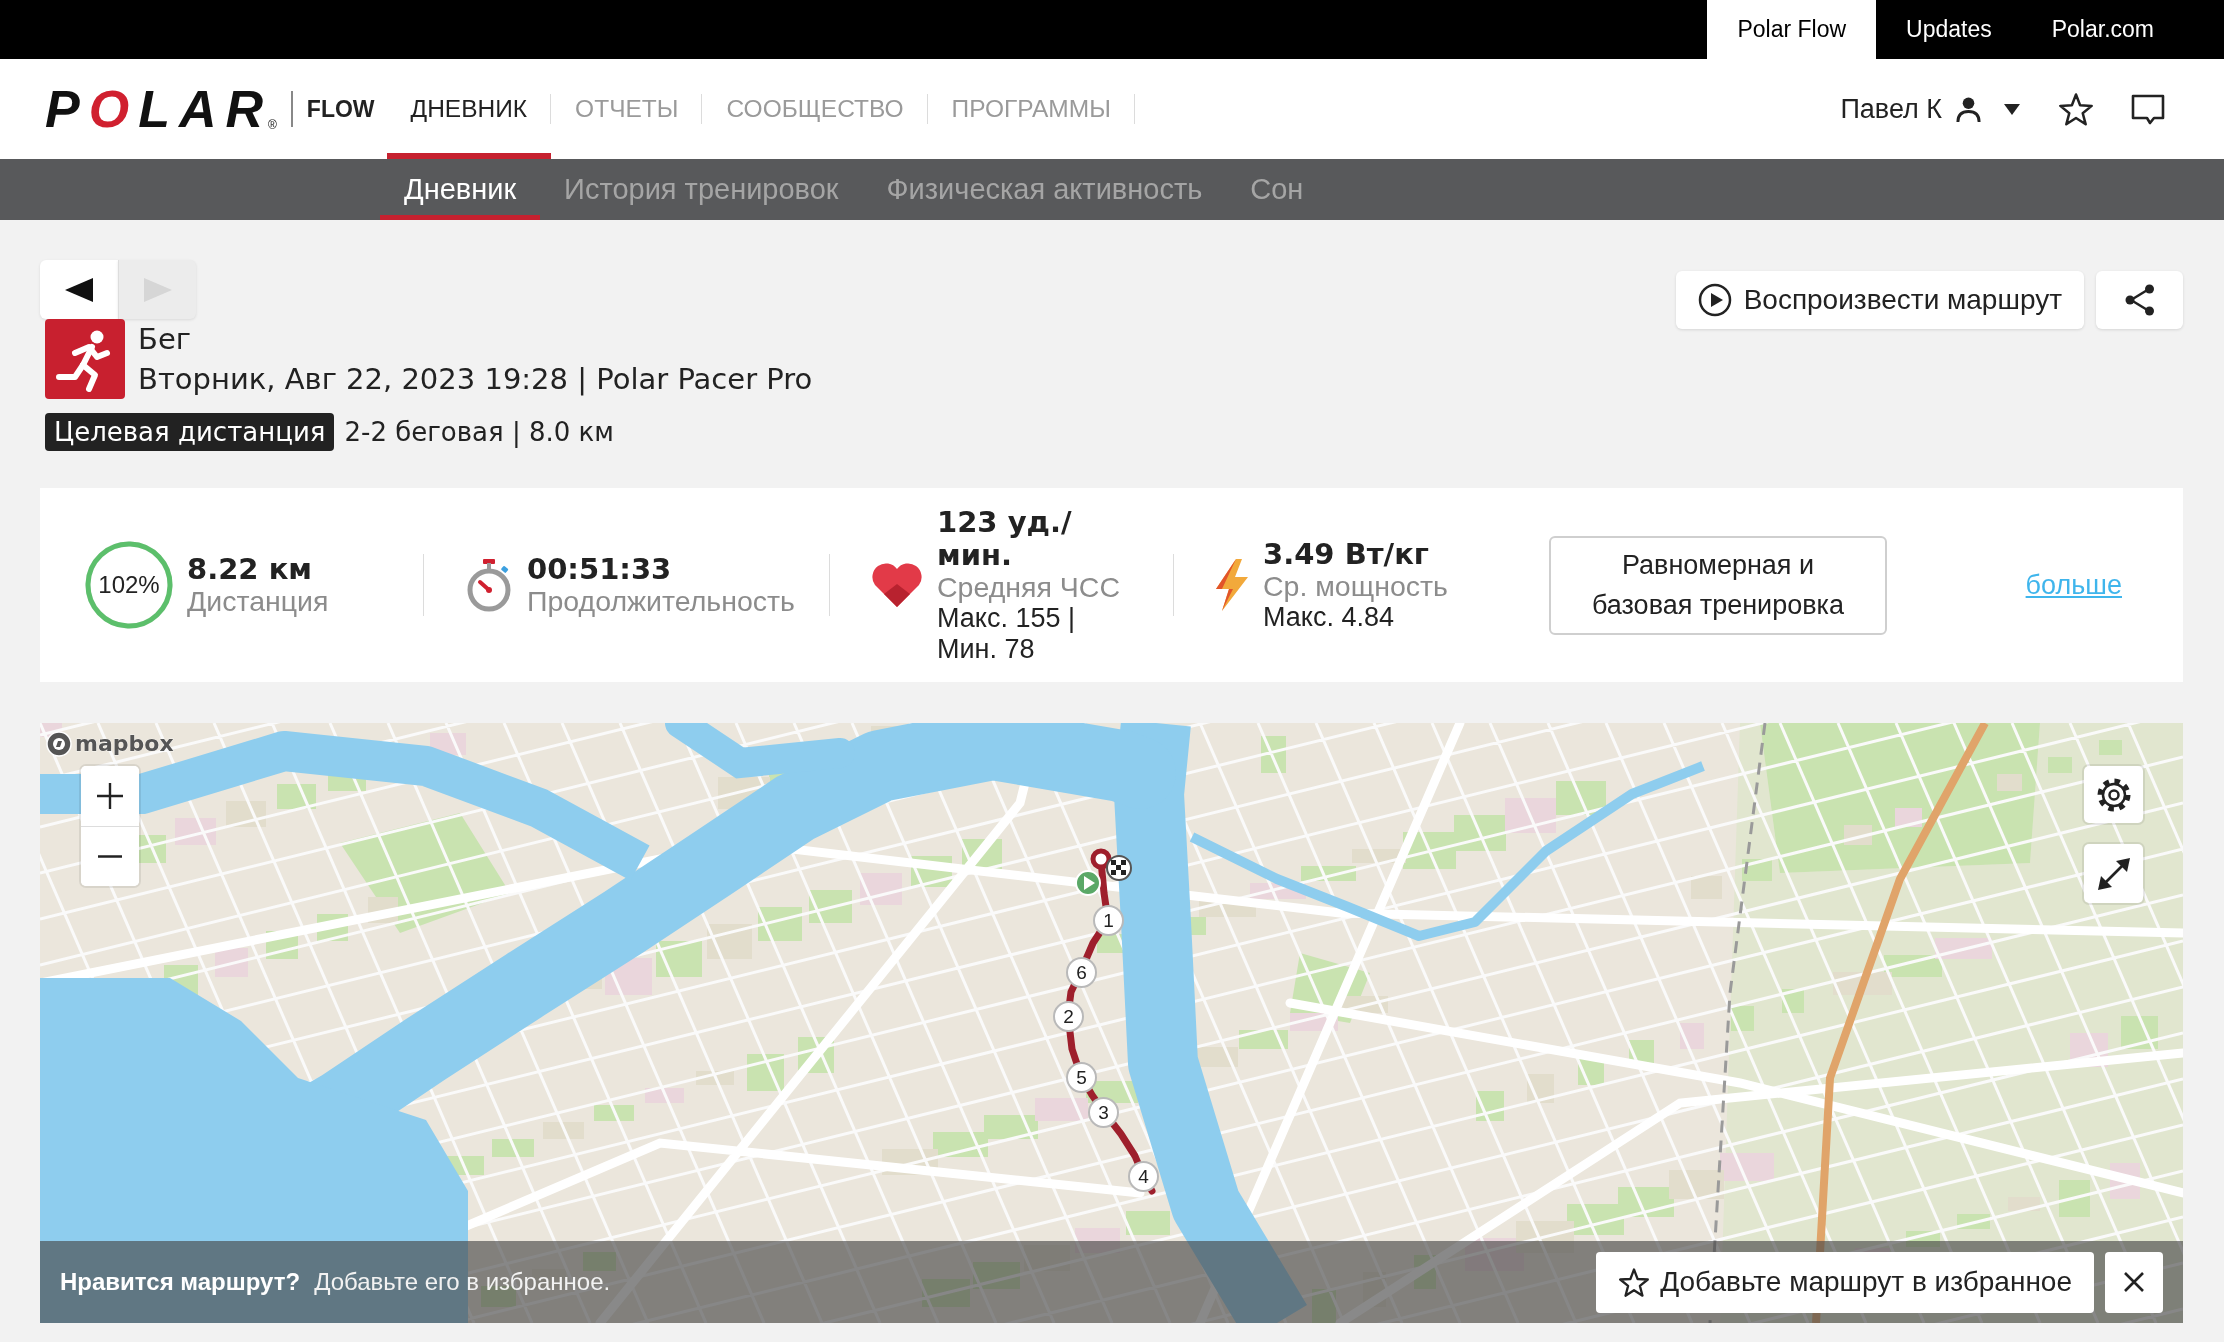 The image size is (2224, 1342). I want to click on top-link: Polar.com, so click(2102, 29).